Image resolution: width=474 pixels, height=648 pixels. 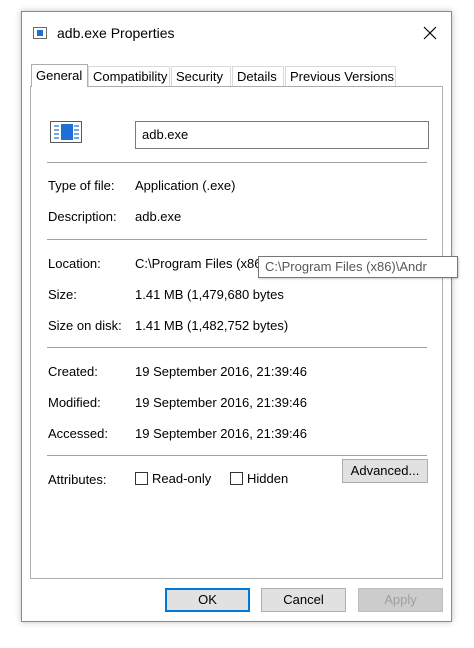 What do you see at coordinates (62, 294) in the screenshot?
I see `size-label: Size:` at bounding box center [62, 294].